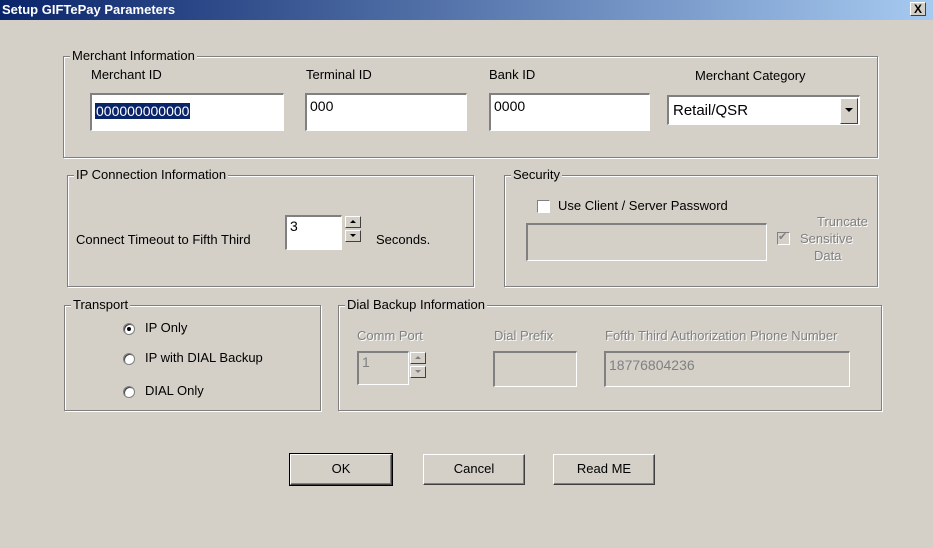  Describe the element at coordinates (129, 359) in the screenshot. I see `radio-ip-dial-backup` at that location.